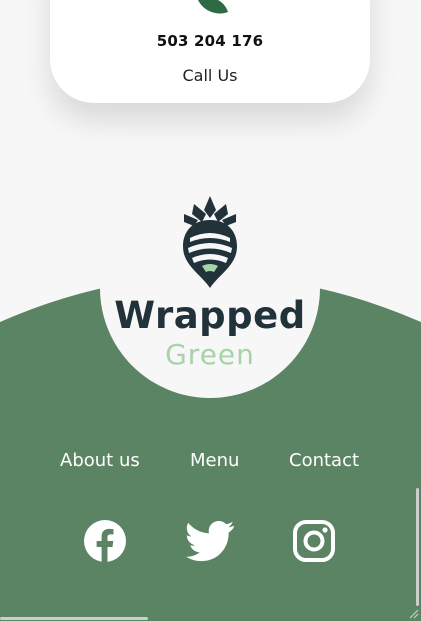  Describe the element at coordinates (324, 460) in the screenshot. I see `footer-link-contact: Contact` at that location.